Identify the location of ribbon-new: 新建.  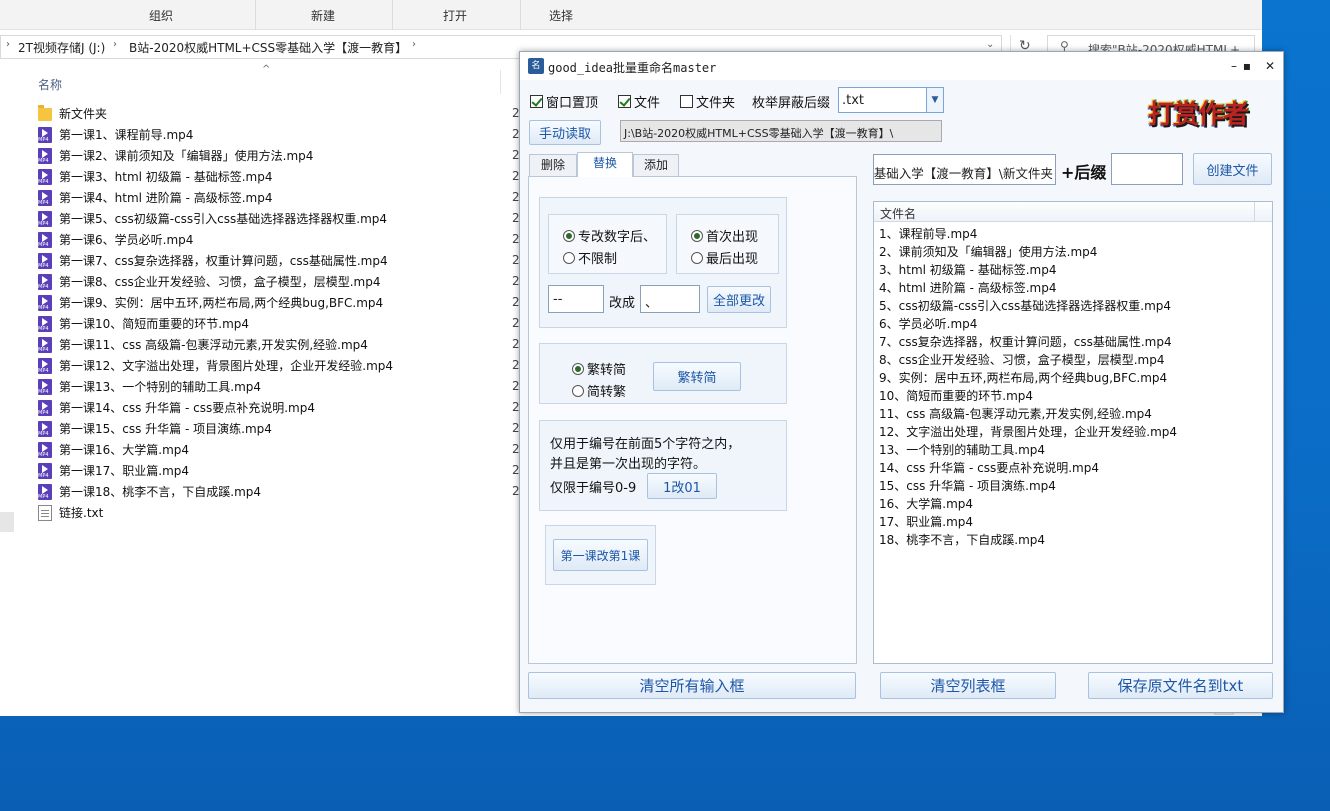
(323, 15).